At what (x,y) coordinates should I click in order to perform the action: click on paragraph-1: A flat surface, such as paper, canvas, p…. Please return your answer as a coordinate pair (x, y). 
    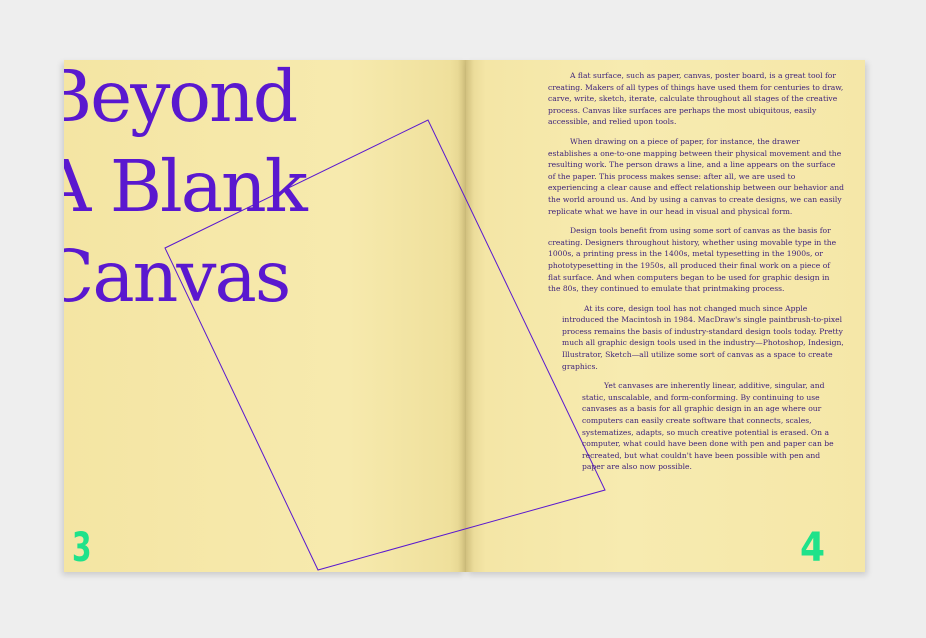
    Looking at the image, I should click on (696, 99).